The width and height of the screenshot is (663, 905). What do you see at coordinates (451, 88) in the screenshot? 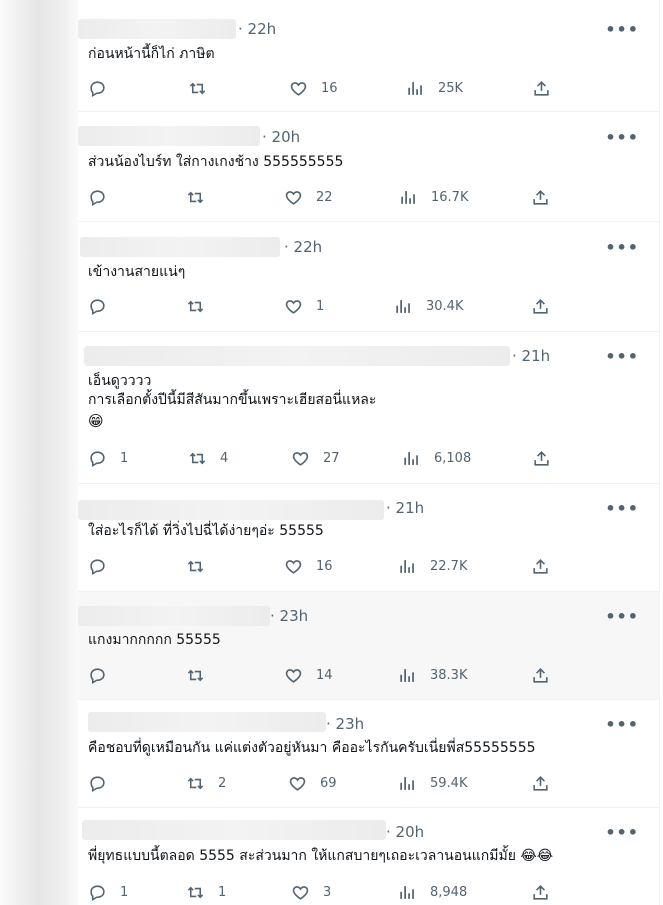
I see `view-count: 25K` at bounding box center [451, 88].